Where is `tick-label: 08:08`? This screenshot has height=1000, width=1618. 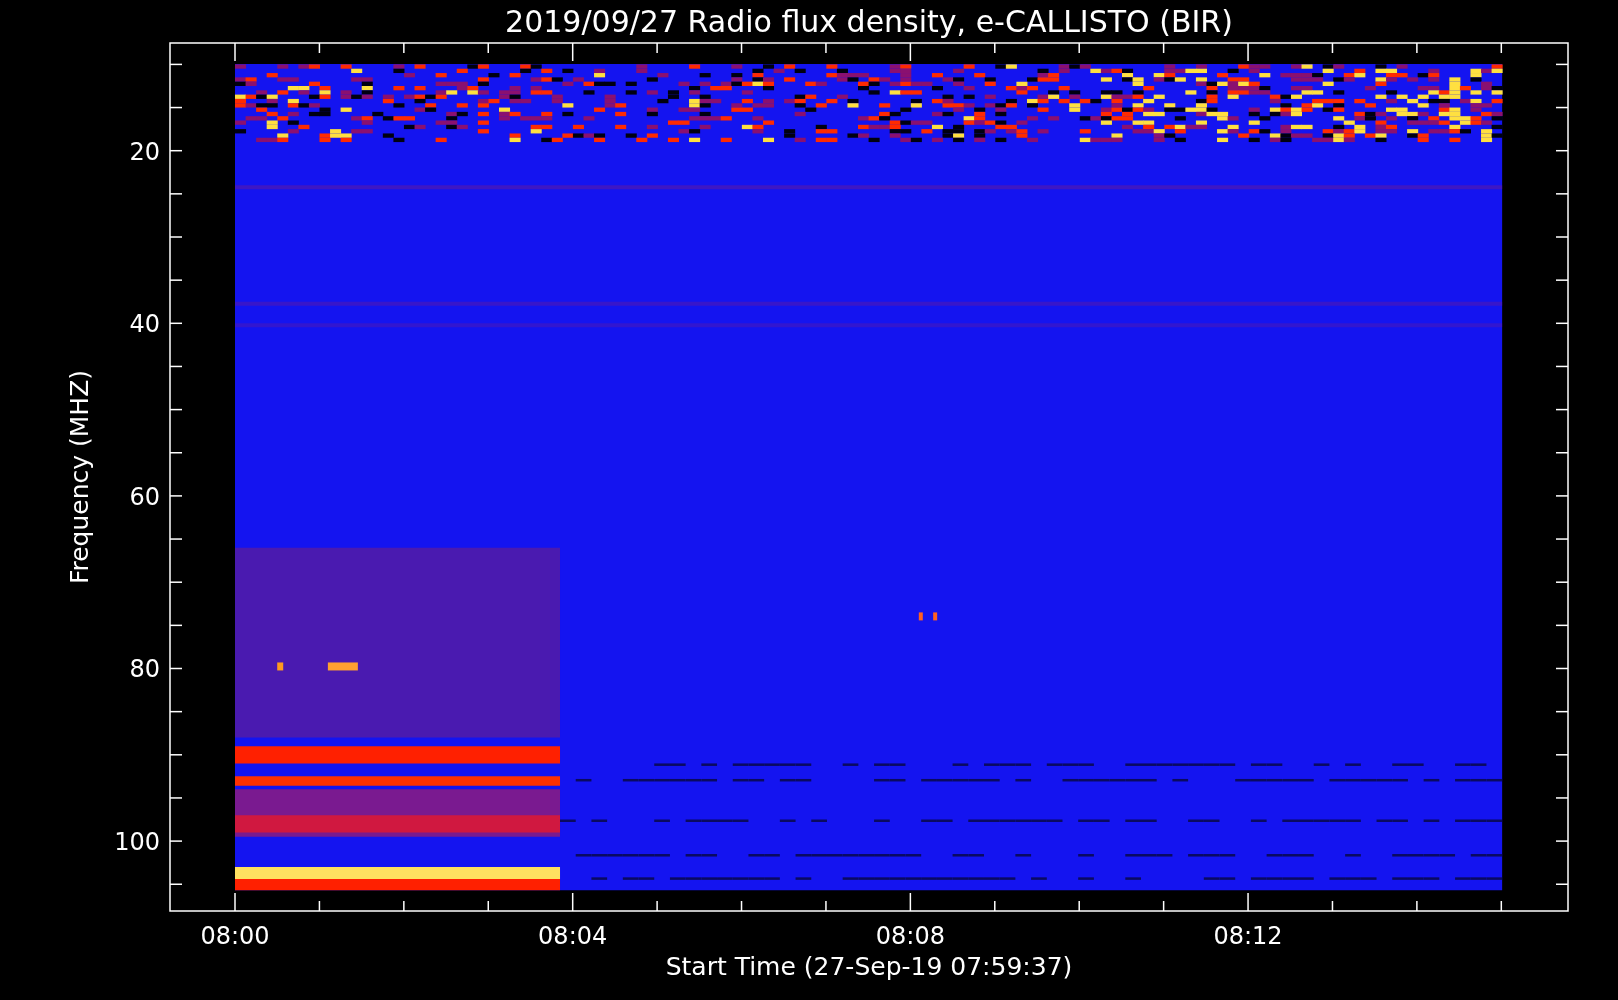 tick-label: 08:08 is located at coordinates (910, 936).